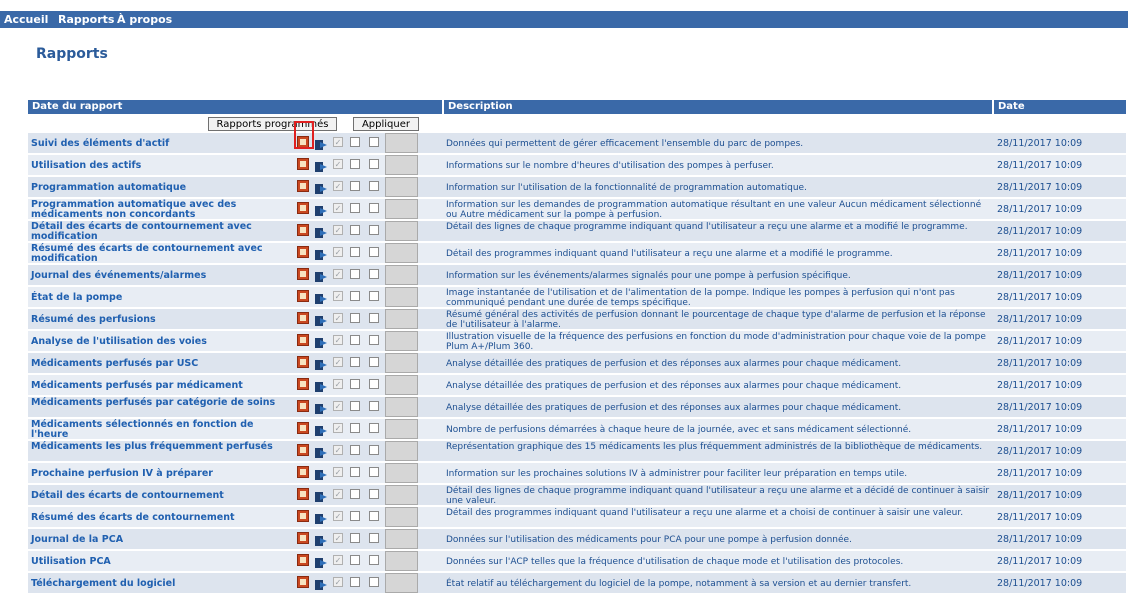 Image resolution: width=1128 pixels, height=603 pixels. What do you see at coordinates (386, 124) in the screenshot?
I see `apply-button: Appliquer` at bounding box center [386, 124].